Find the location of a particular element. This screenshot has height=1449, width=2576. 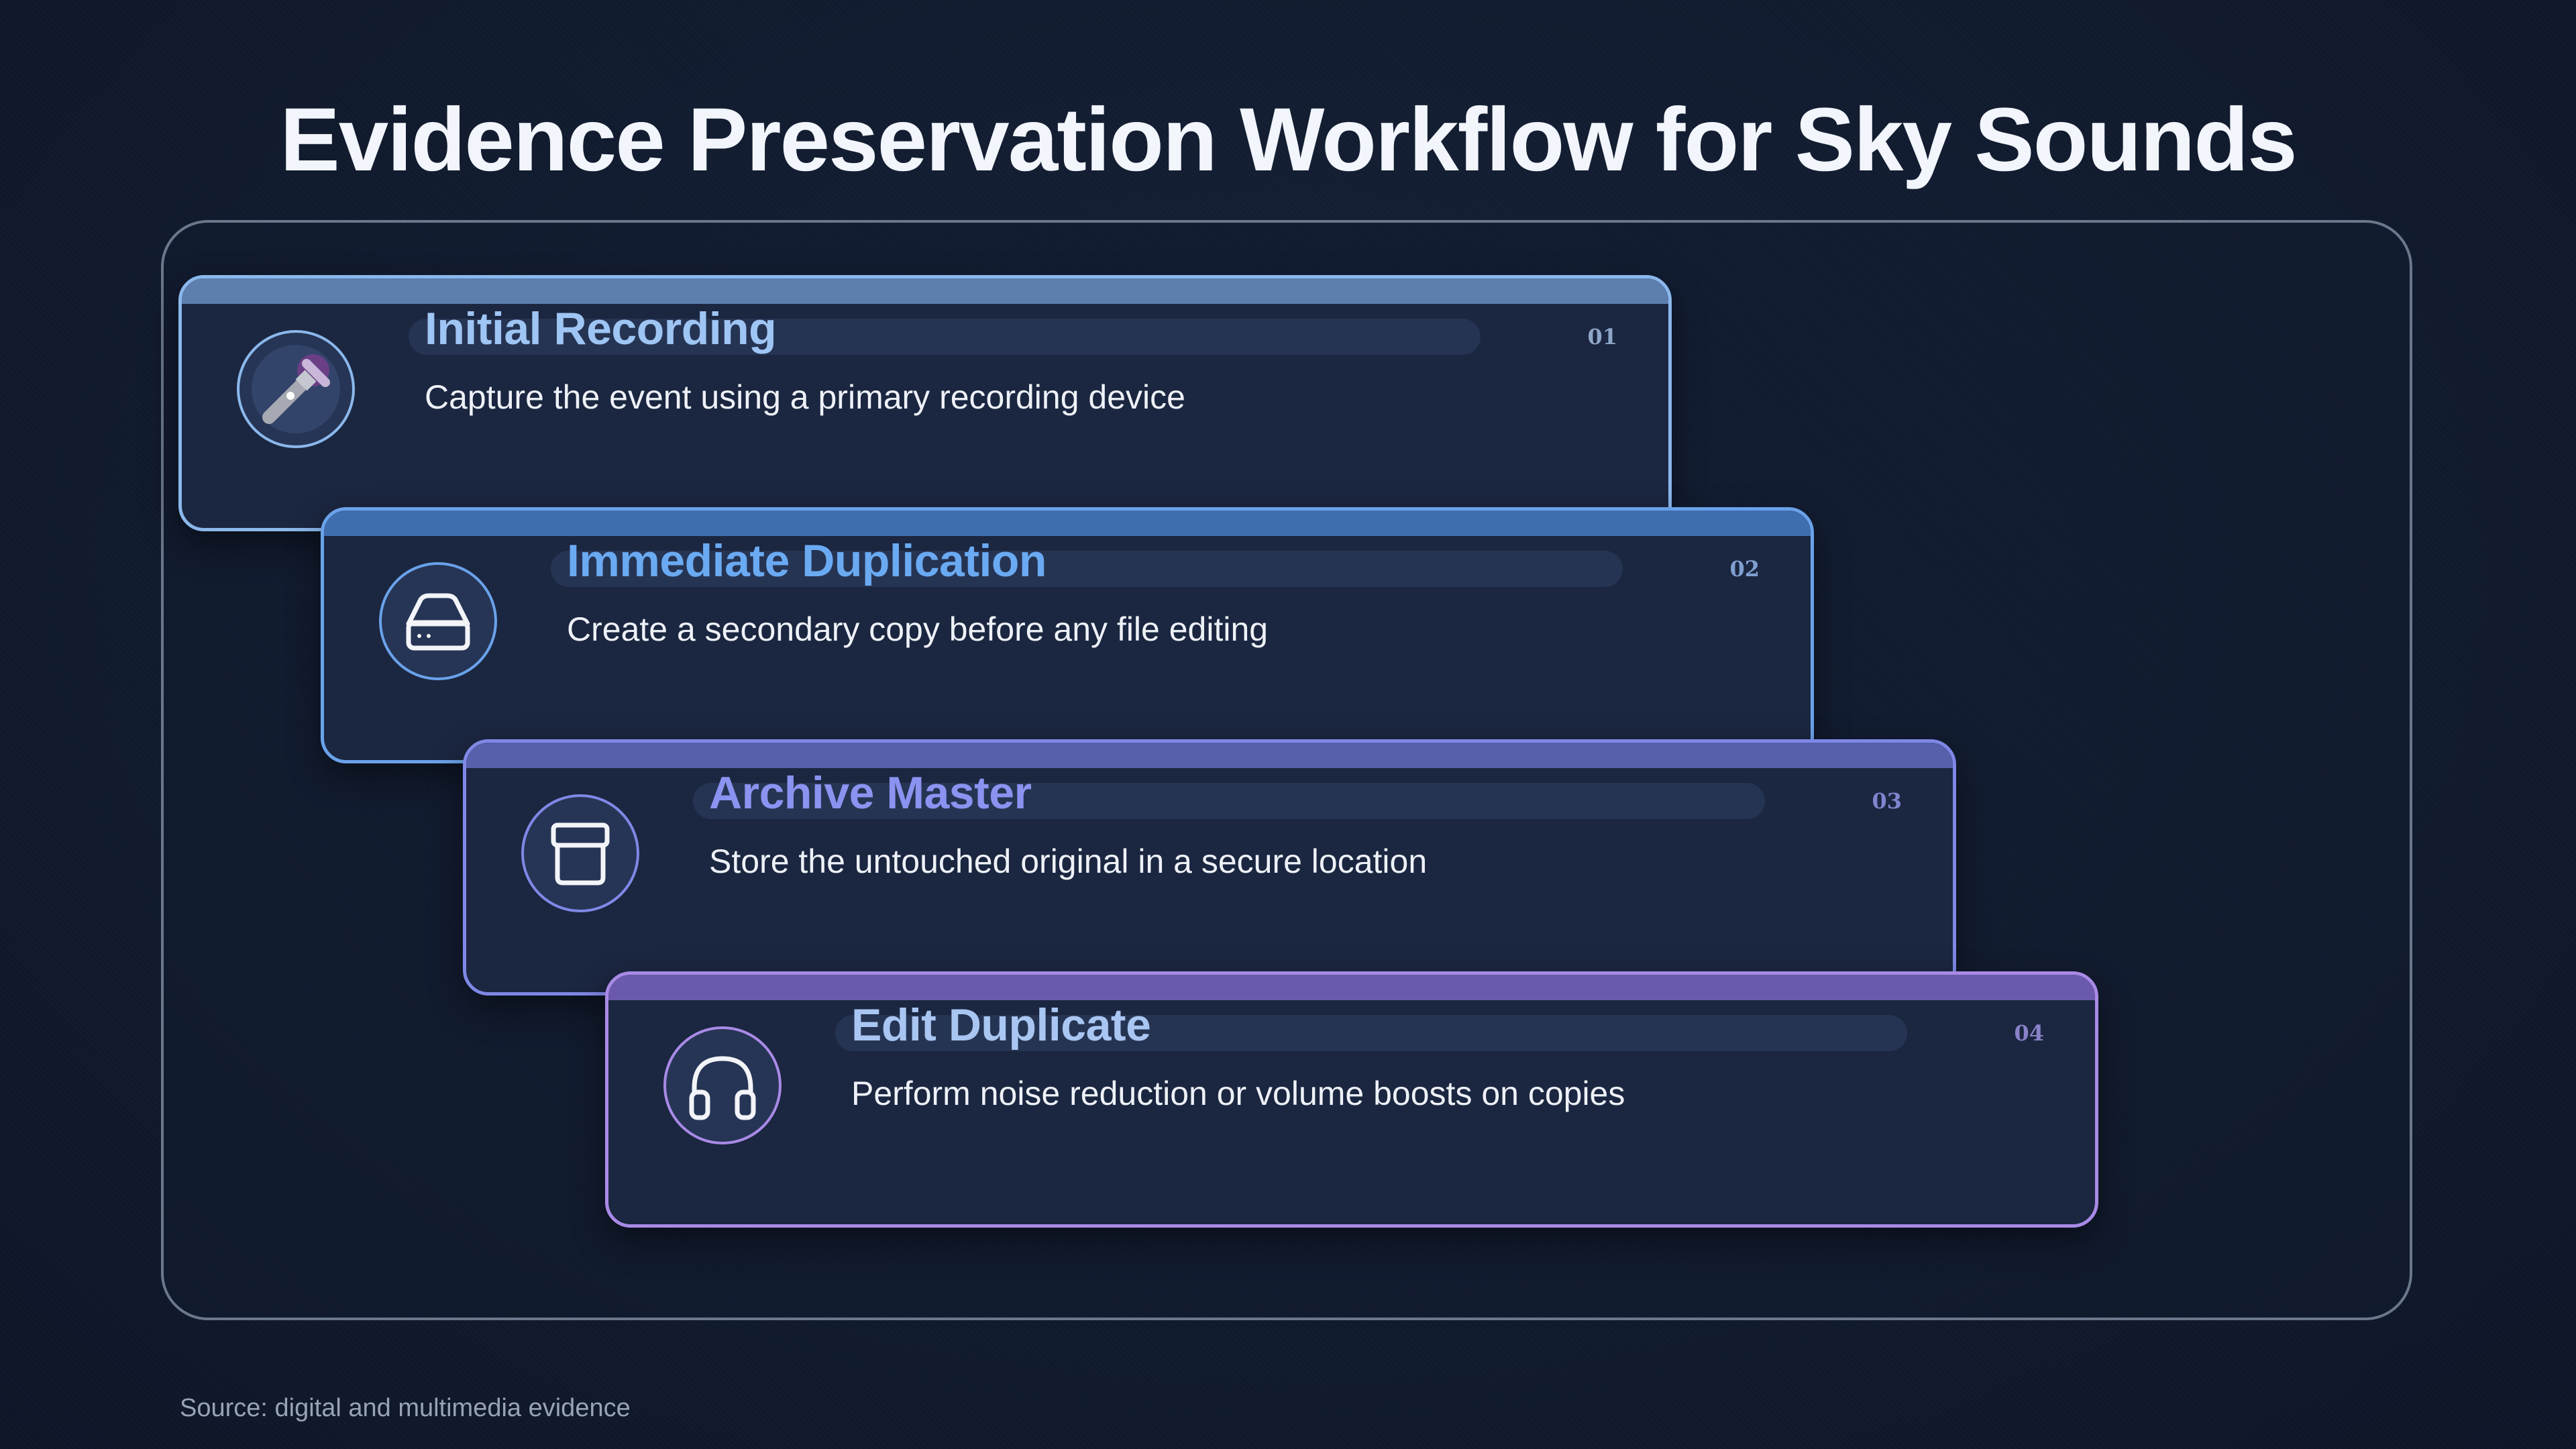

step-title: Archive Master is located at coordinates (870, 792).